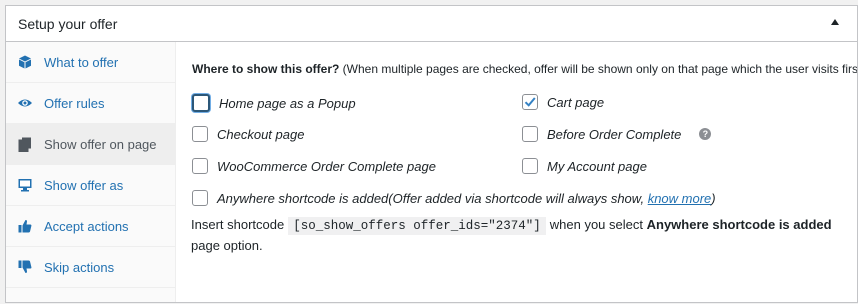 The height and width of the screenshot is (304, 858). I want to click on shortcode-prefix: Insert shortcode, so click(238, 224).